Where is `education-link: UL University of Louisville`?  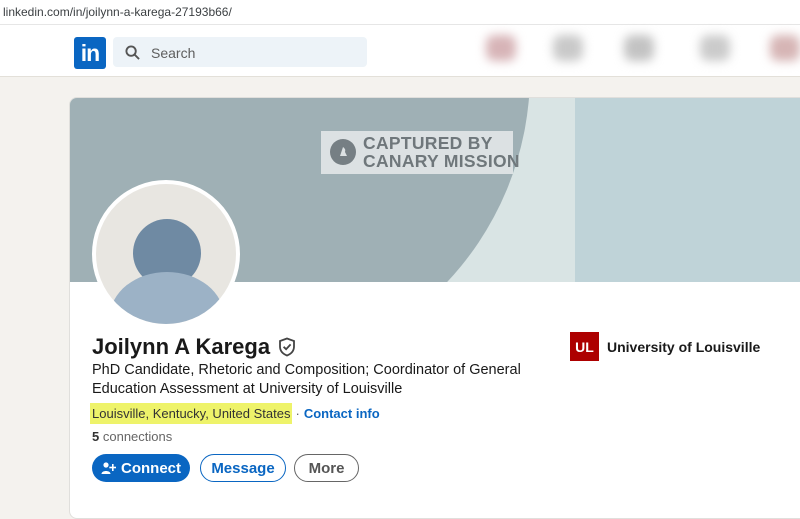
education-link: UL University of Louisville is located at coordinates (665, 346).